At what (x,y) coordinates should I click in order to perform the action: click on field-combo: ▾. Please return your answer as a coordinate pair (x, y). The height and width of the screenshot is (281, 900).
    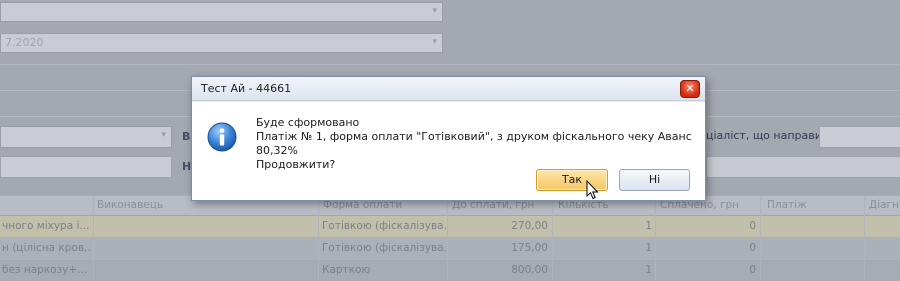
    Looking at the image, I should click on (86, 137).